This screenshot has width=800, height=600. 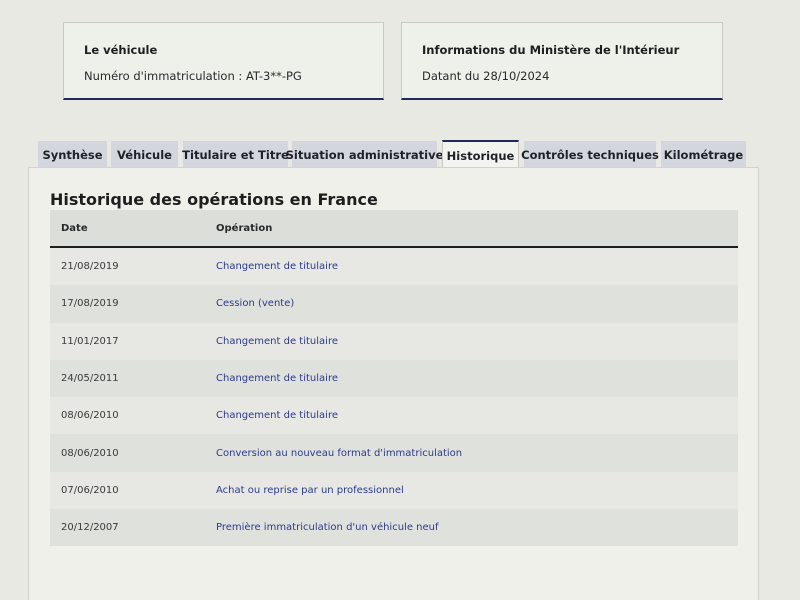 I want to click on ministry-card-title: Informations du Ministère de l'Intérieur, so click(x=551, y=50).